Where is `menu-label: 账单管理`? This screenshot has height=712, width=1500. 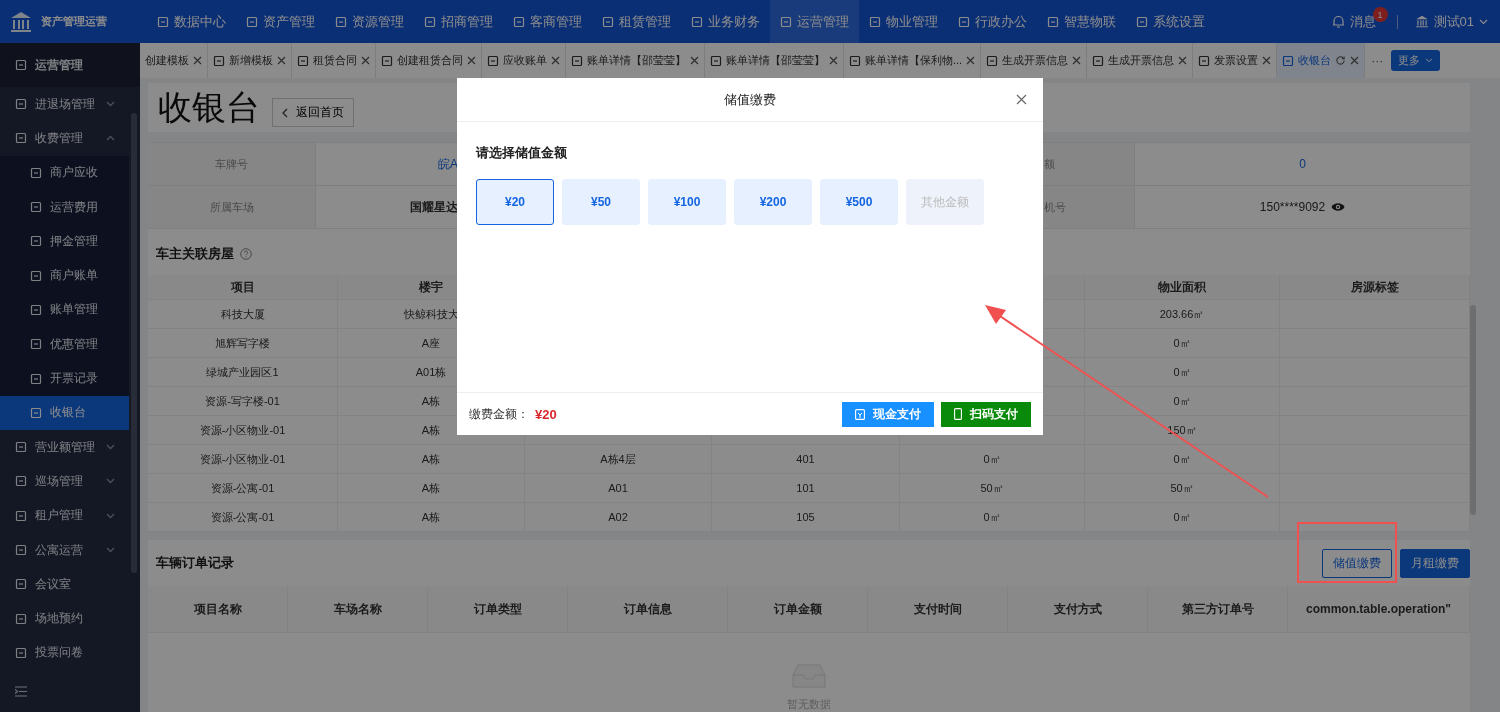
menu-label: 账单管理 is located at coordinates (74, 310).